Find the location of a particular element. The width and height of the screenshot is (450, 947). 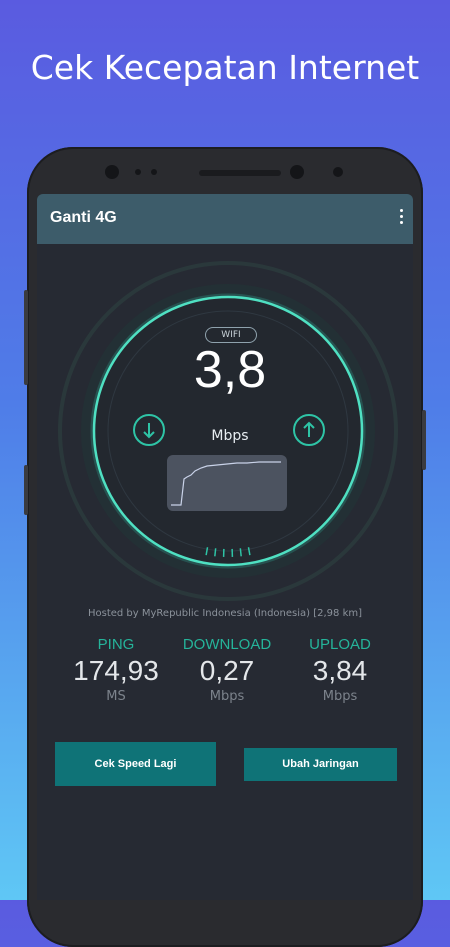

upload-unit: Mbps is located at coordinates (340, 696).